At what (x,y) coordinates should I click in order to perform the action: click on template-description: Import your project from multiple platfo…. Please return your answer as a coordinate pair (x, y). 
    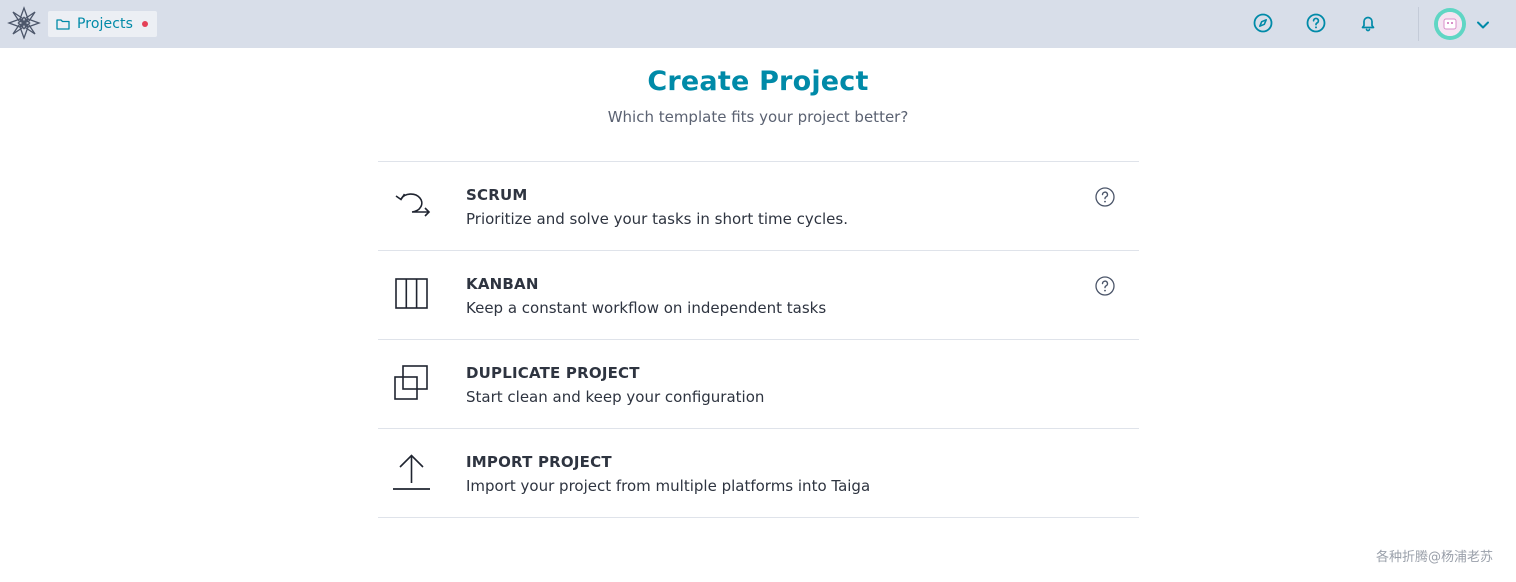
    Looking at the image, I should click on (668, 486).